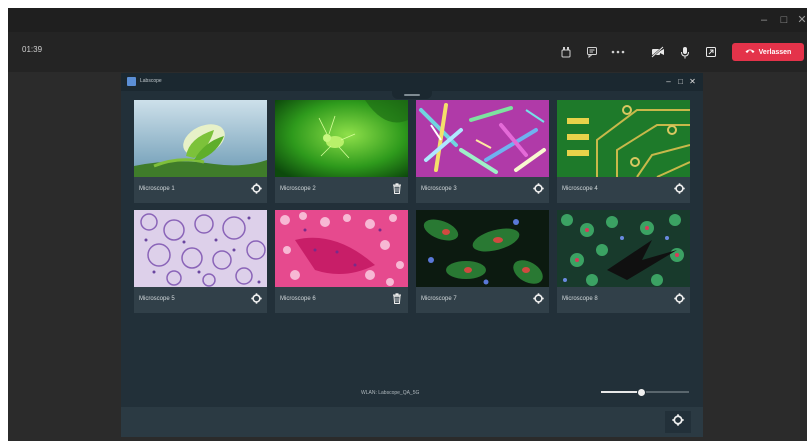 The image size is (807, 441). I want to click on microscope-4-image, so click(623, 138).